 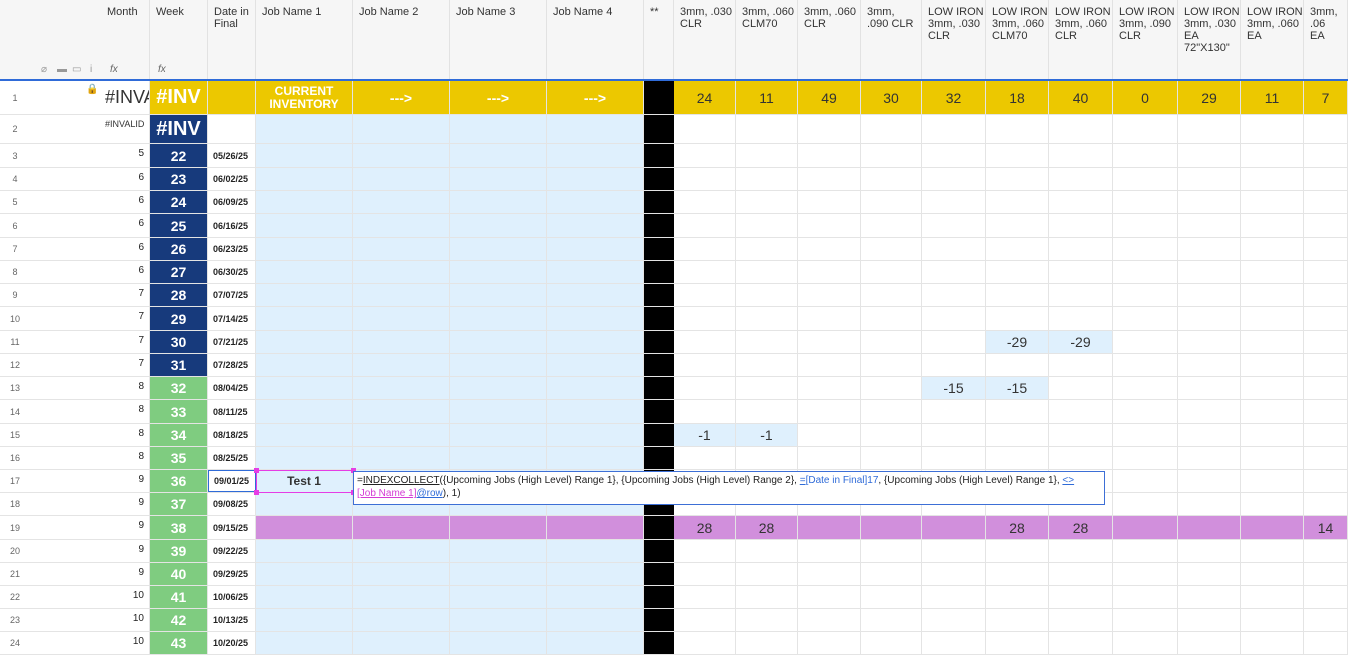 What do you see at coordinates (179, 179) in the screenshot?
I see `week-cell: 23` at bounding box center [179, 179].